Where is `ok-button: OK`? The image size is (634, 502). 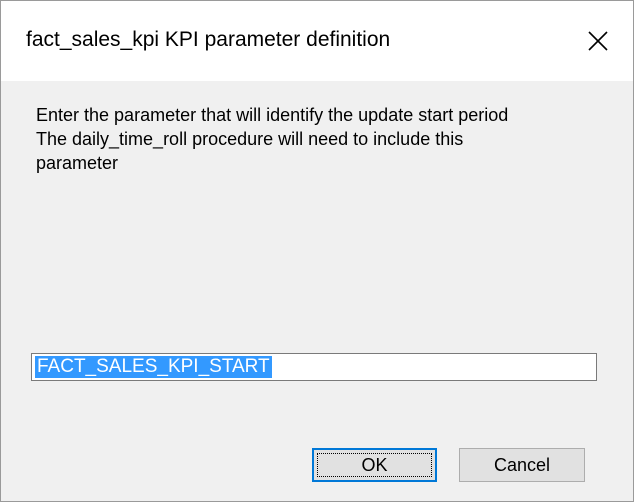 ok-button: OK is located at coordinates (374, 465).